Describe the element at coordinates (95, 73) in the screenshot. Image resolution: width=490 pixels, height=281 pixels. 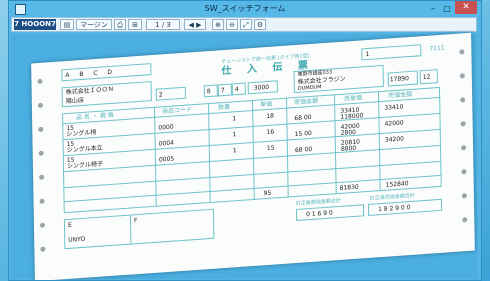
I see `header-field-c: C` at that location.